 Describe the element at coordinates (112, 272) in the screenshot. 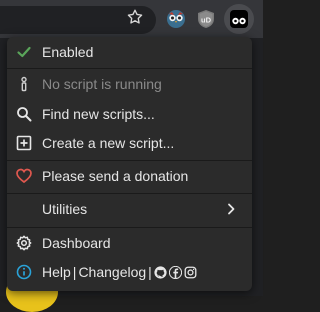

I see `changelog-link: Changelog` at that location.